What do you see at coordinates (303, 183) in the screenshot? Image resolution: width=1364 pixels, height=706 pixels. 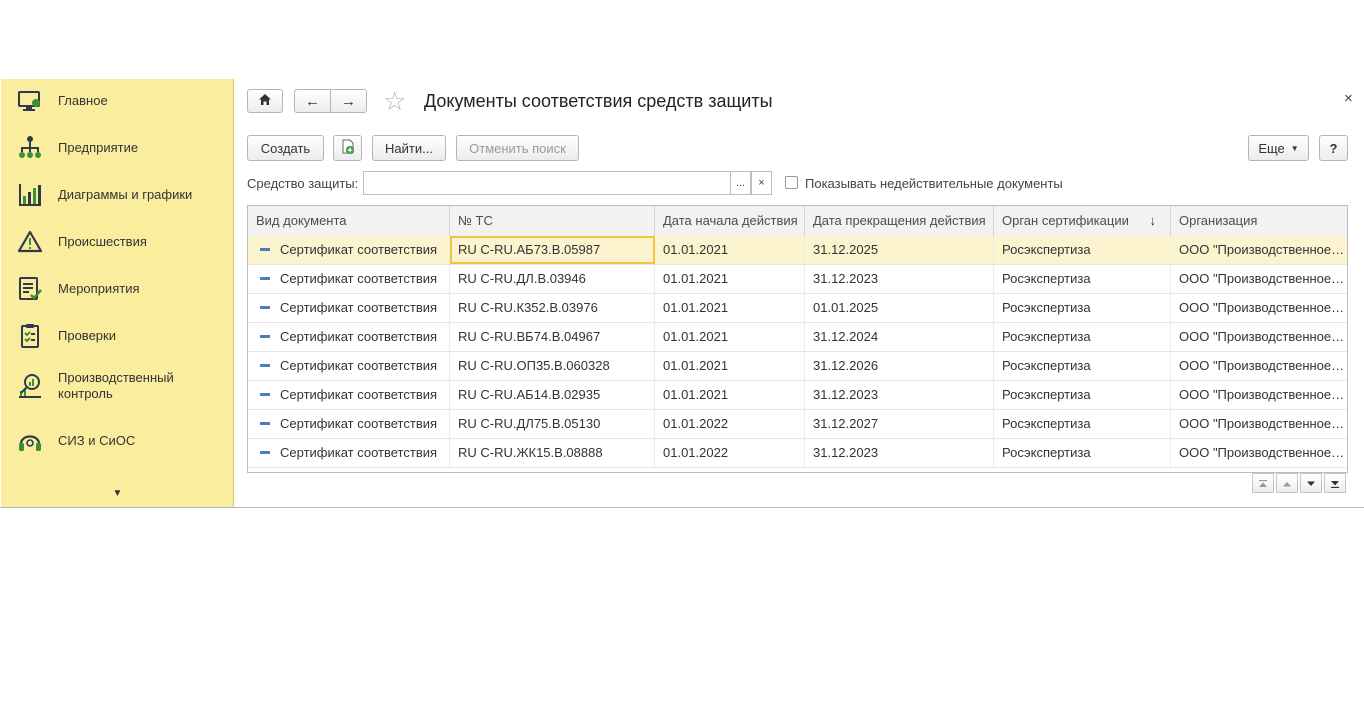 I see `protection-means-label: Средство защиты:` at bounding box center [303, 183].